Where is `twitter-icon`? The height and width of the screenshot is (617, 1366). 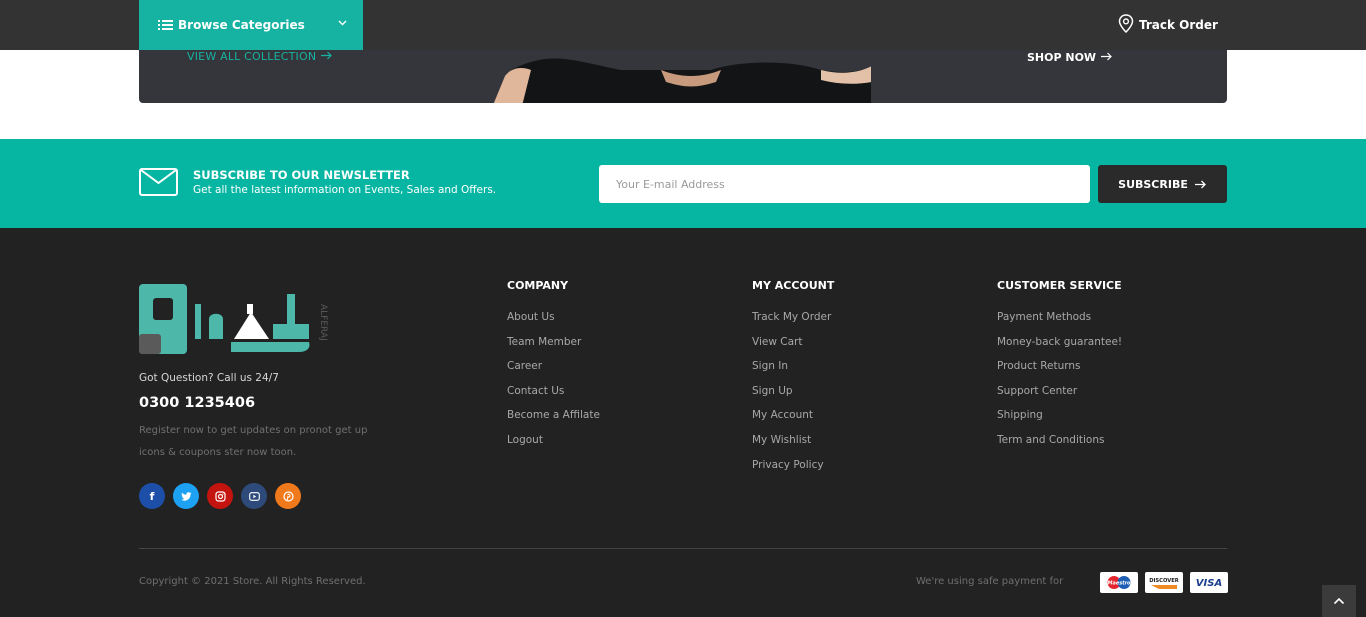
twitter-icon is located at coordinates (186, 496).